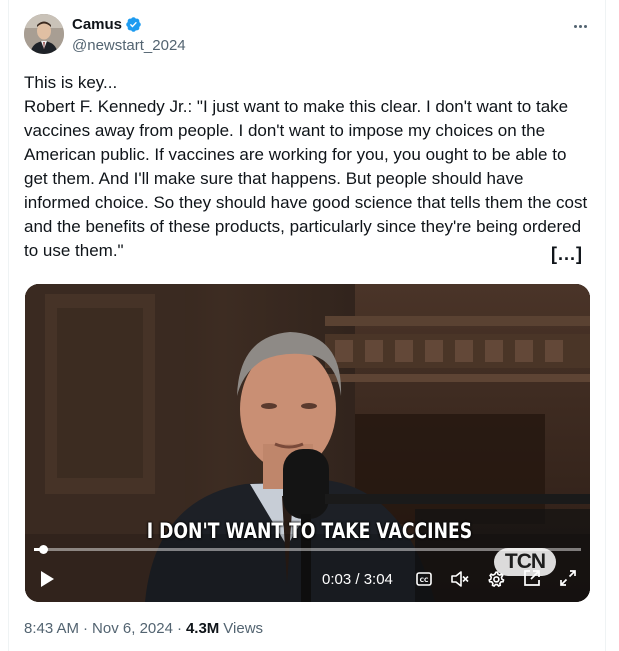 This screenshot has height=651, width=619. I want to click on views-count: 4.3M, so click(202, 628).